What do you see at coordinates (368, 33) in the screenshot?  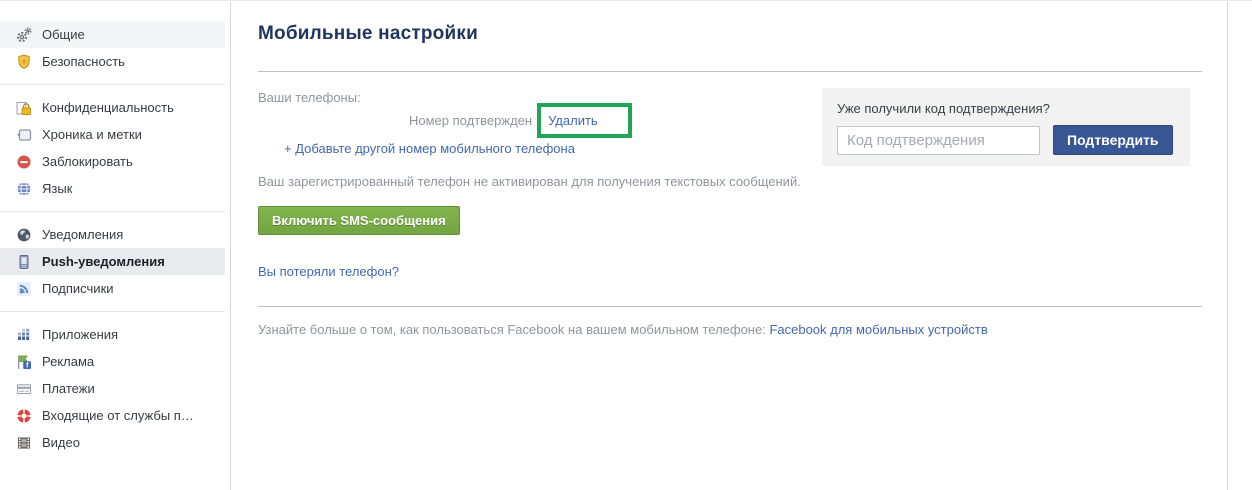 I see `page-title: Мобильные настройки` at bounding box center [368, 33].